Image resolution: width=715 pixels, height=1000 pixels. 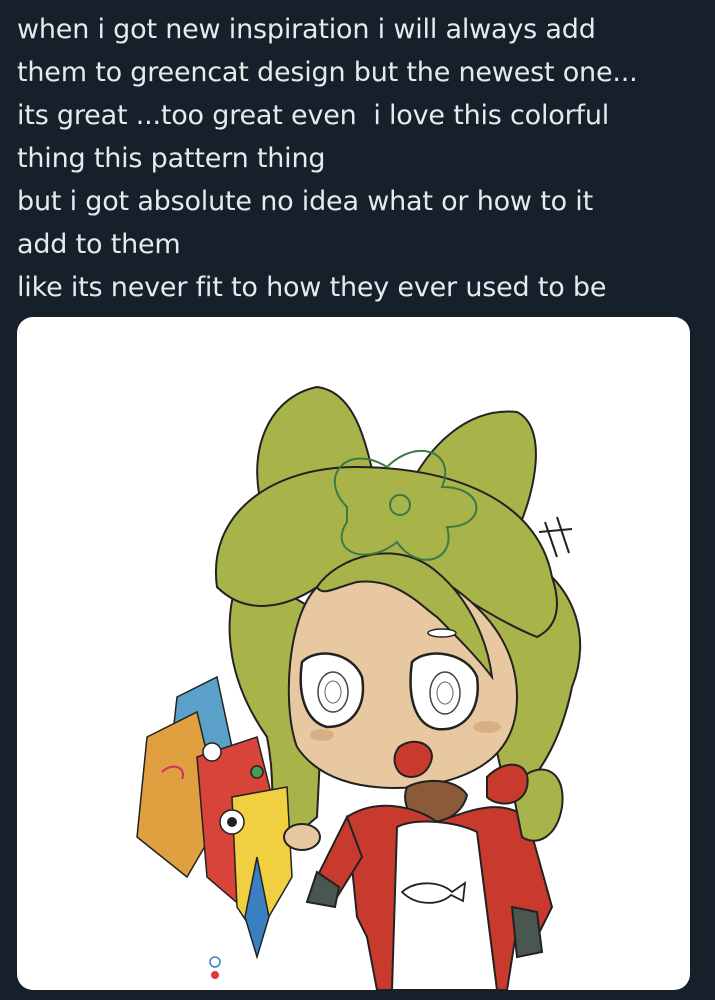 What do you see at coordinates (332, 690) in the screenshot?
I see `left-eye` at bounding box center [332, 690].